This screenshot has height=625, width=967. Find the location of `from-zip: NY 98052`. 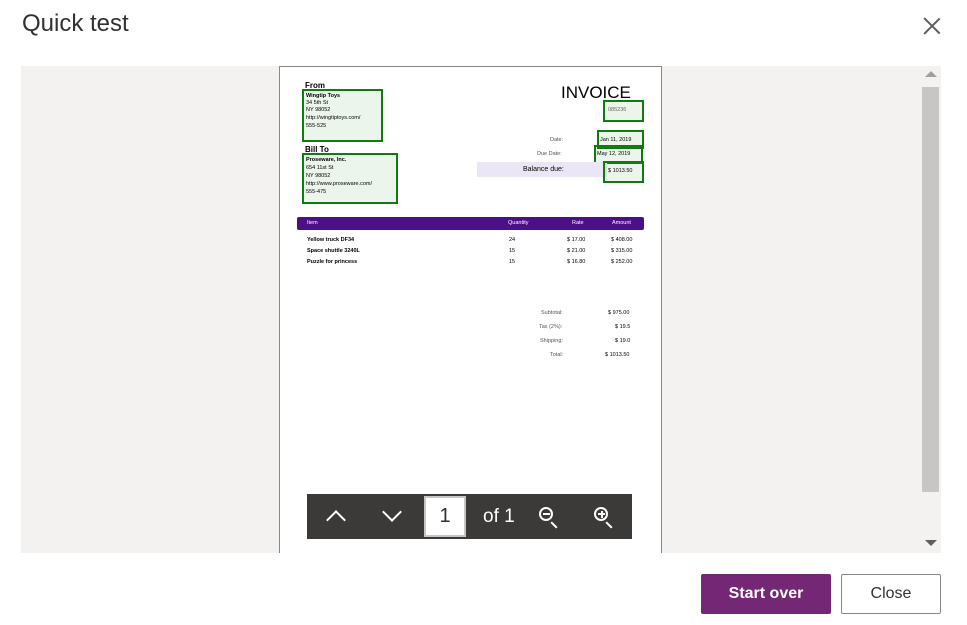

from-zip: NY 98052 is located at coordinates (318, 110).